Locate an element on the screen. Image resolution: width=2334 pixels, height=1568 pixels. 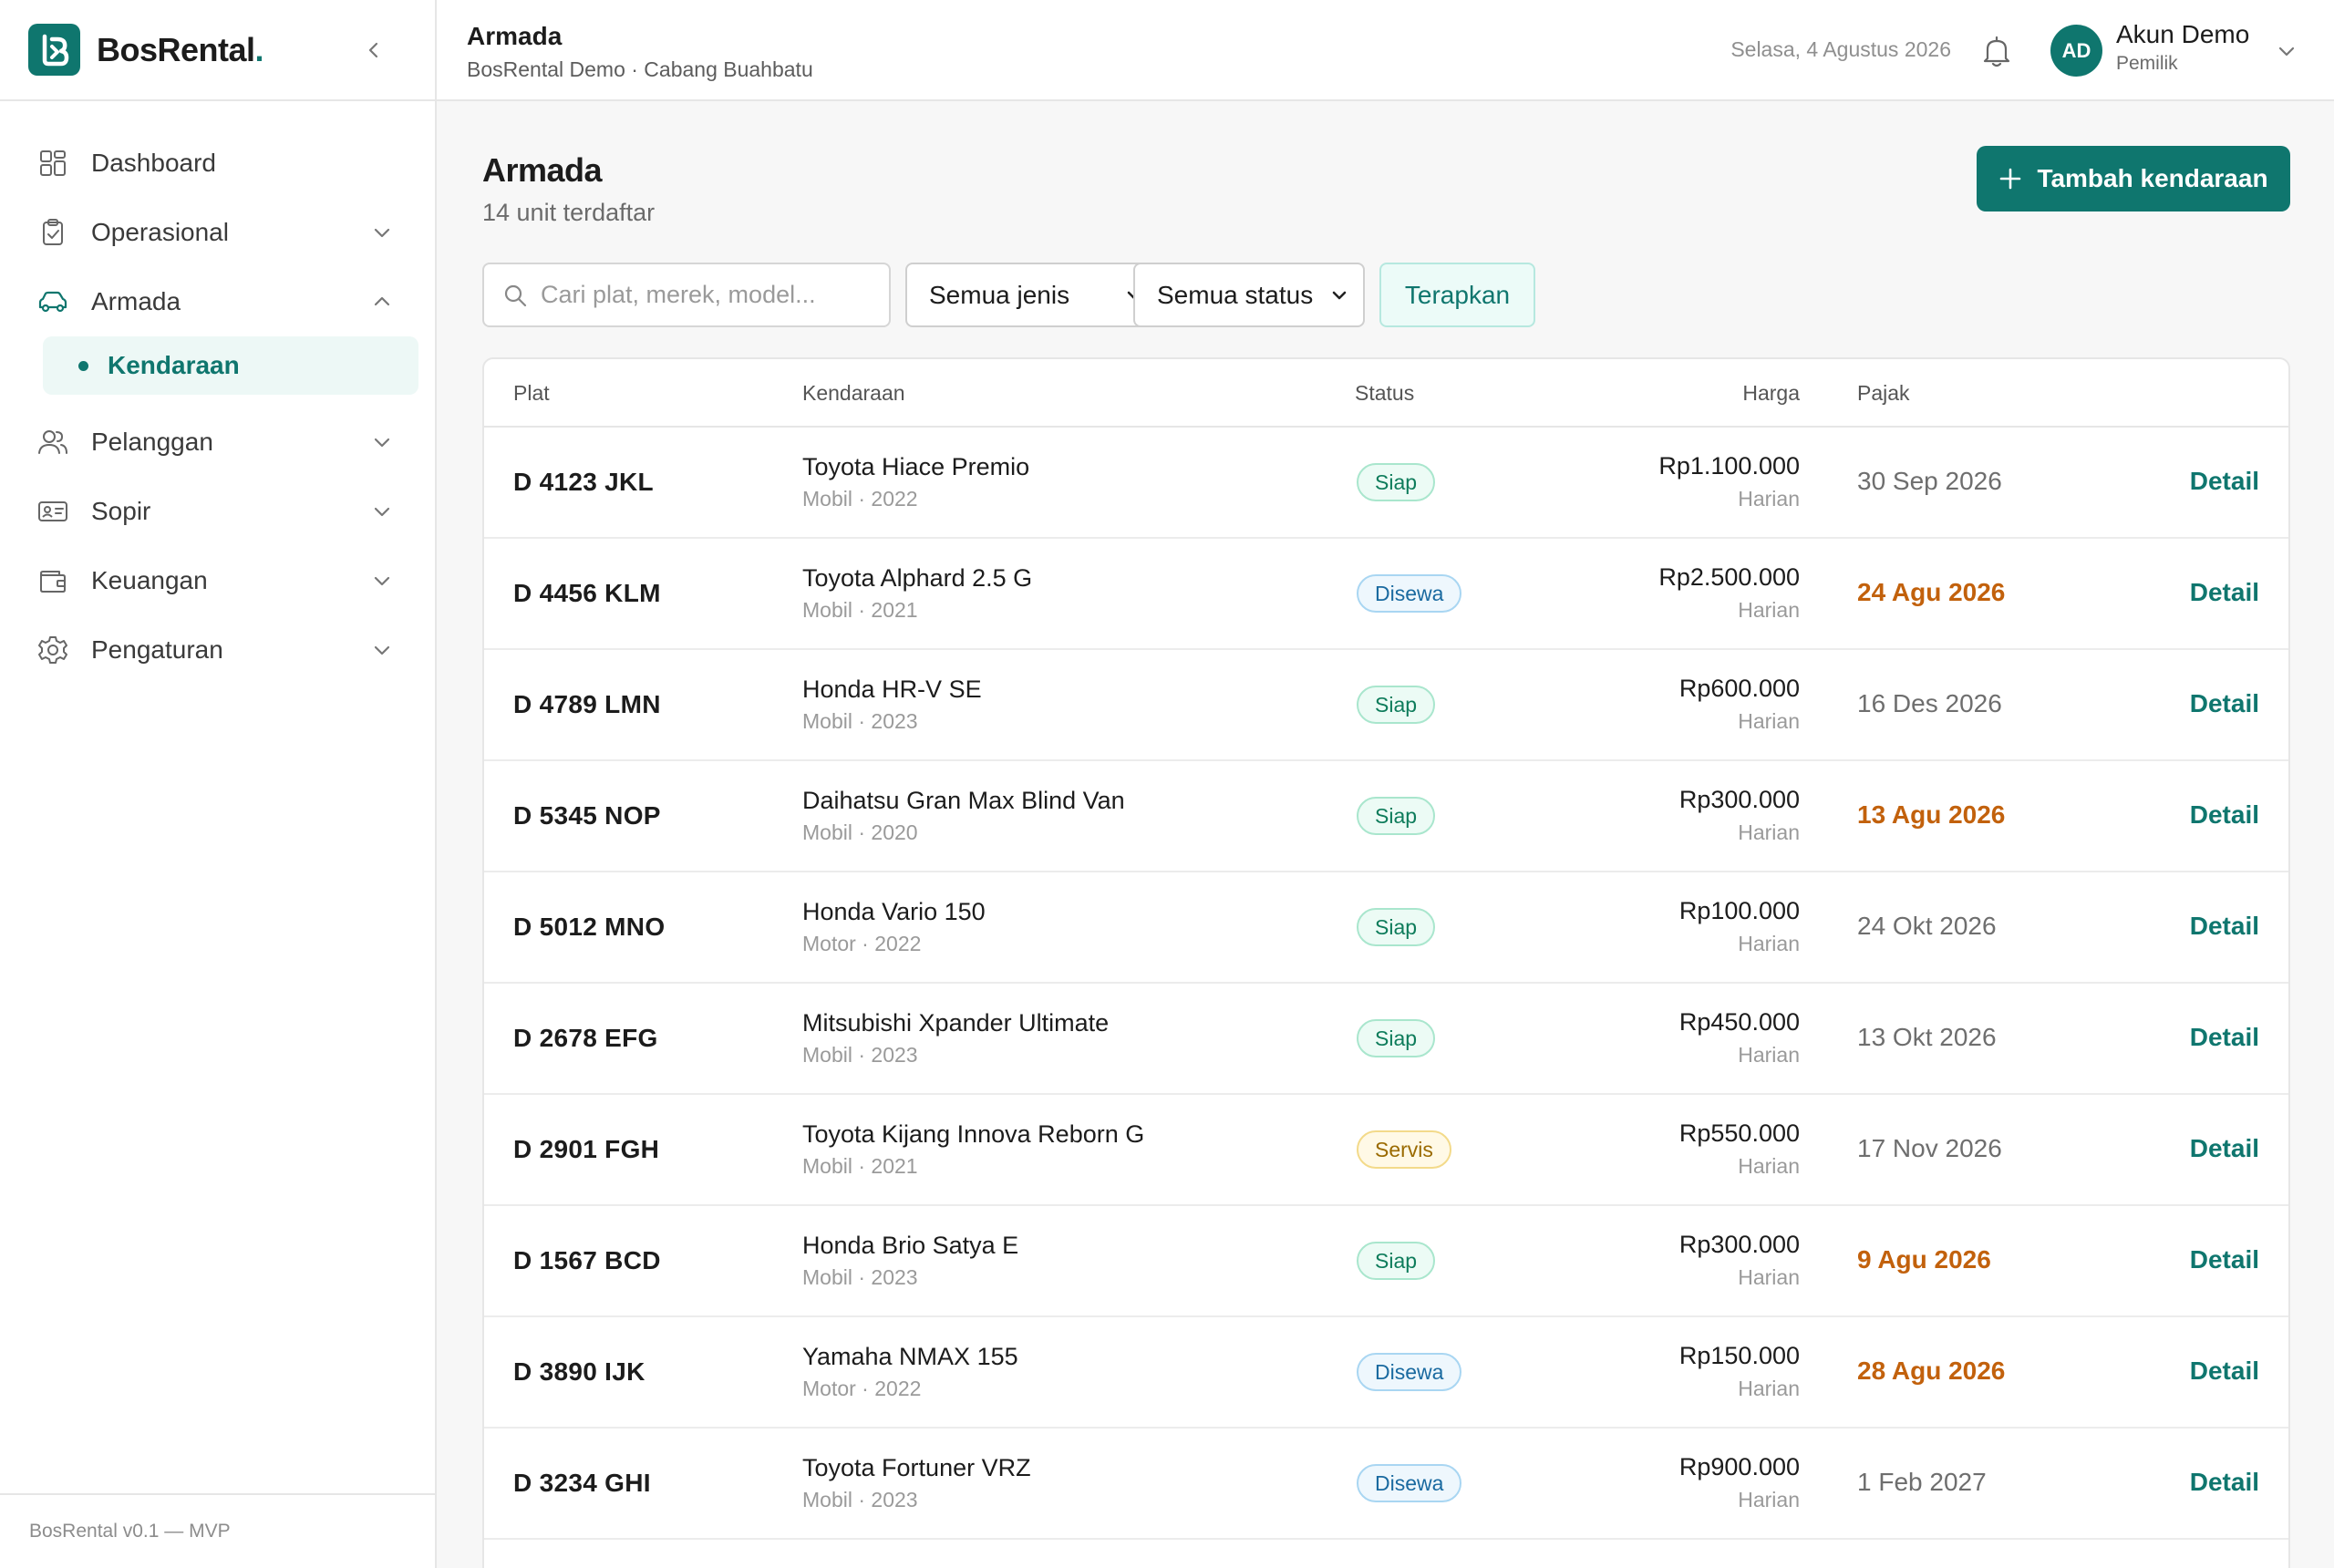
sidebar-item-operasional: Operasional is located at coordinates (218, 232).